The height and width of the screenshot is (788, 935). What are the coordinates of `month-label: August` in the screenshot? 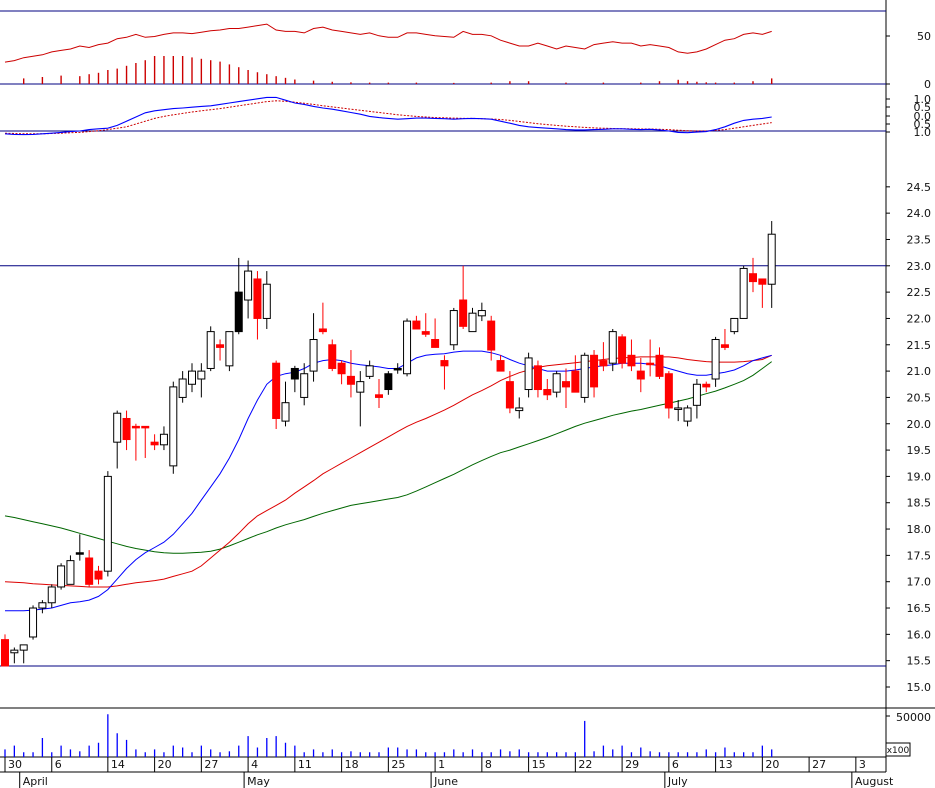 It's located at (874, 781).